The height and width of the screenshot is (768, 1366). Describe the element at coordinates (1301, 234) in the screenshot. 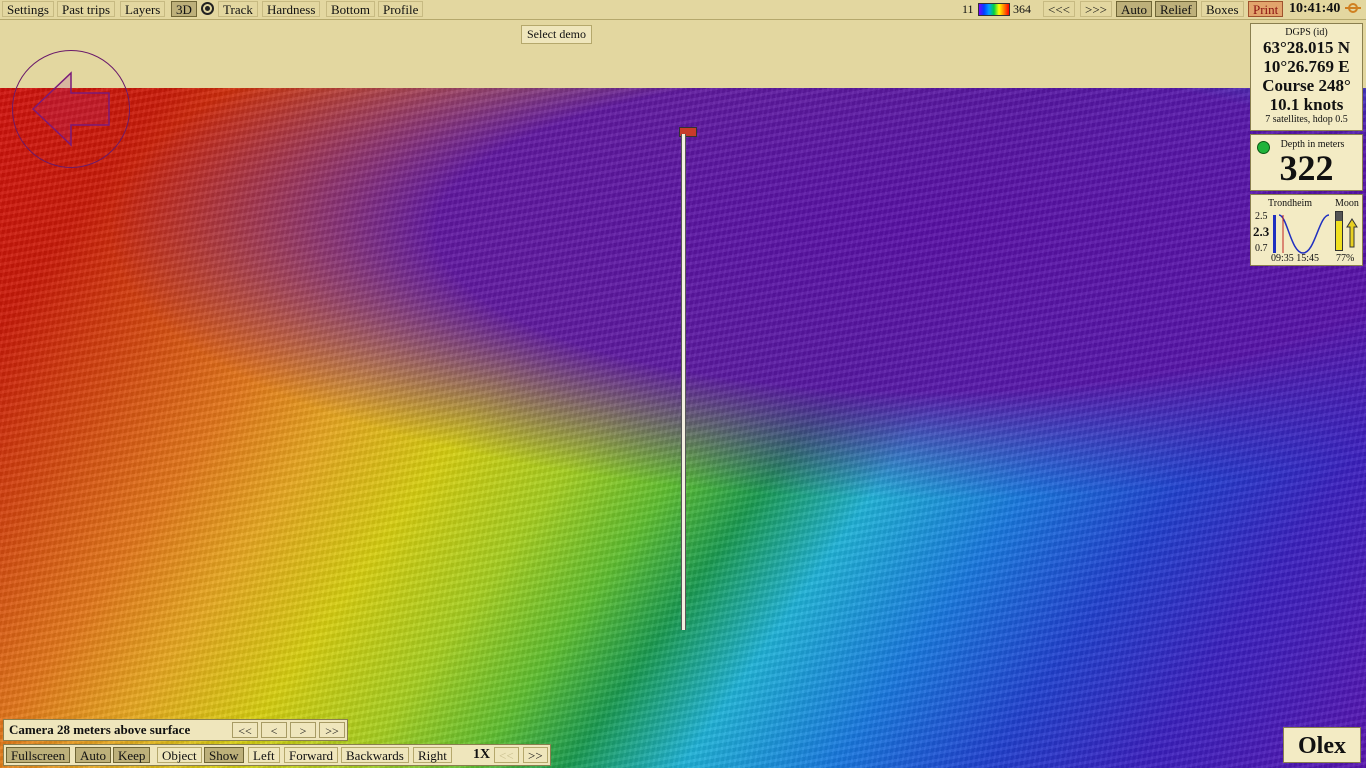

I see `tide-curve-icon` at that location.